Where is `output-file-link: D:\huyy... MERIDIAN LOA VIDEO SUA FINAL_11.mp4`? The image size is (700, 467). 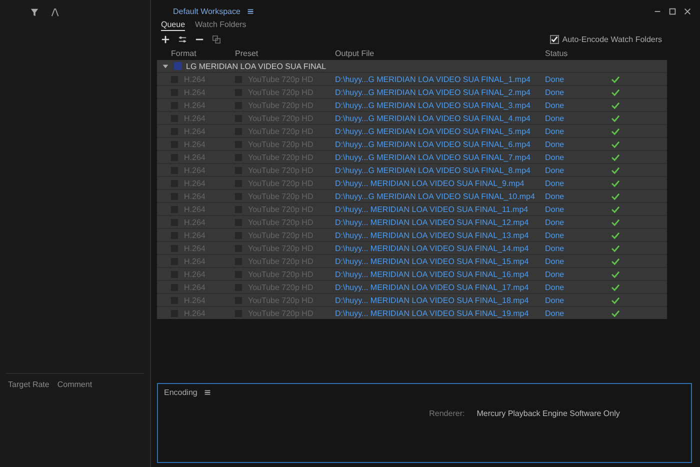
output-file-link: D:\huyy... MERIDIAN LOA VIDEO SUA FINAL_11.mp4 is located at coordinates (437, 209).